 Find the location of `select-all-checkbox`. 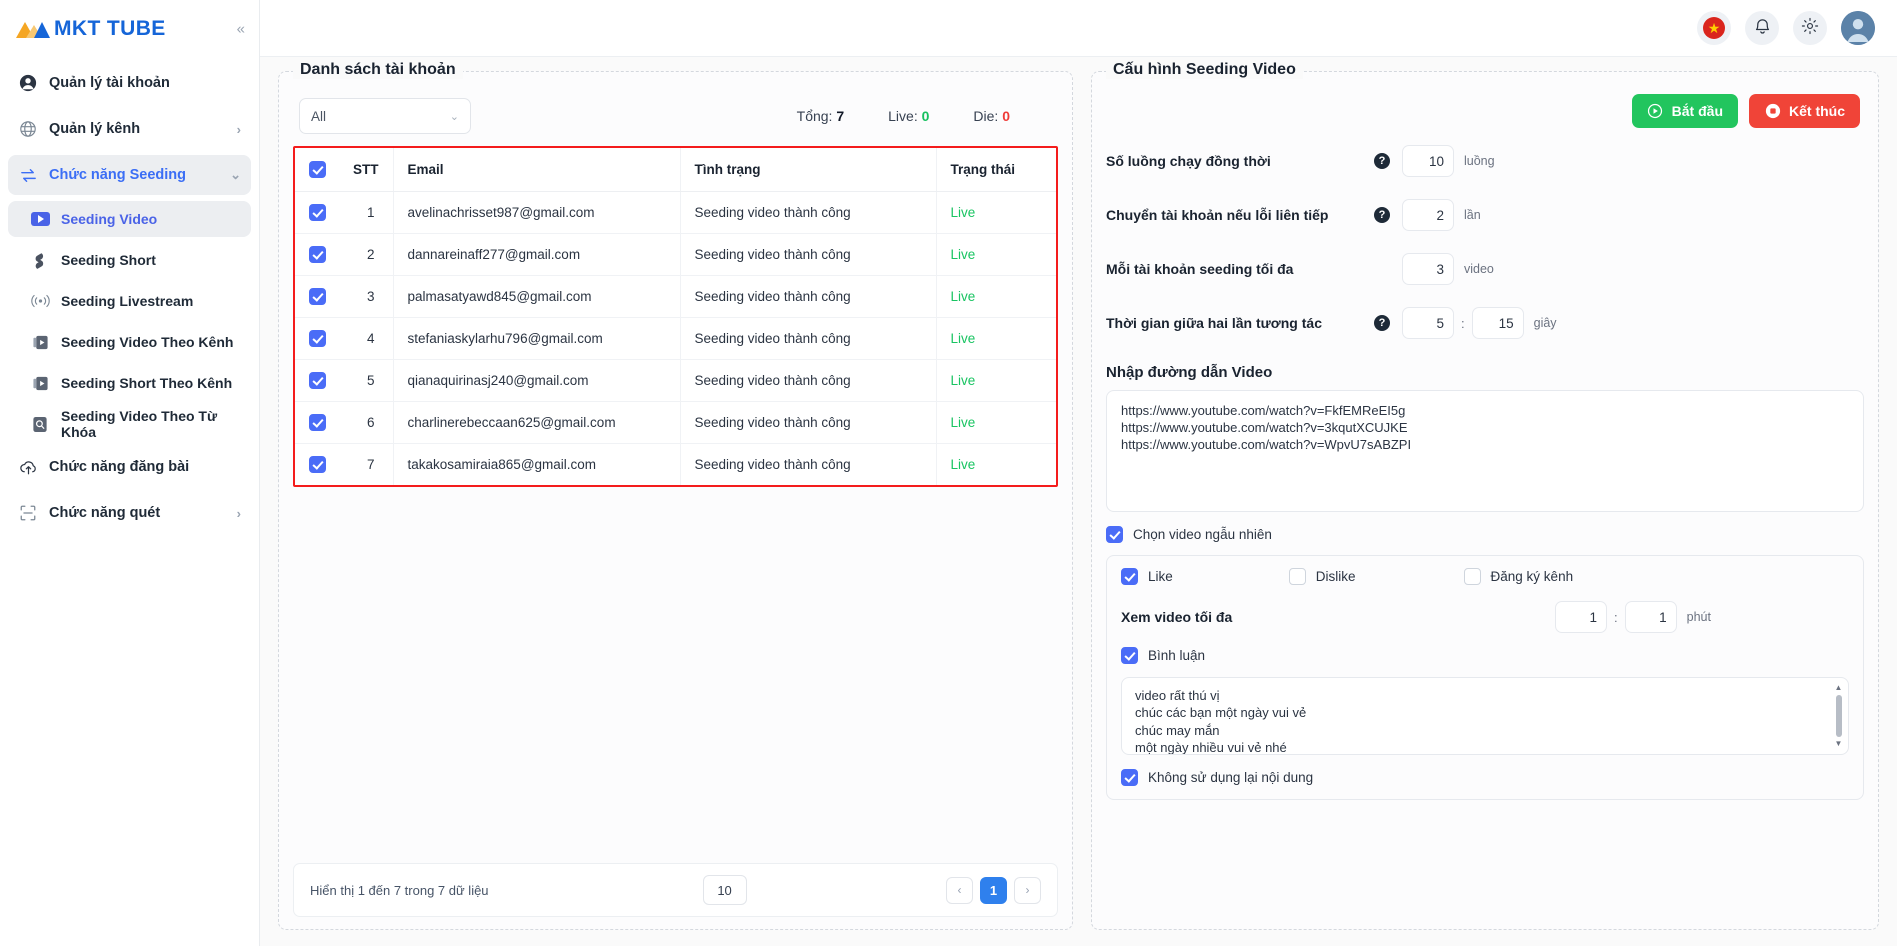

select-all-checkbox is located at coordinates (317, 169).